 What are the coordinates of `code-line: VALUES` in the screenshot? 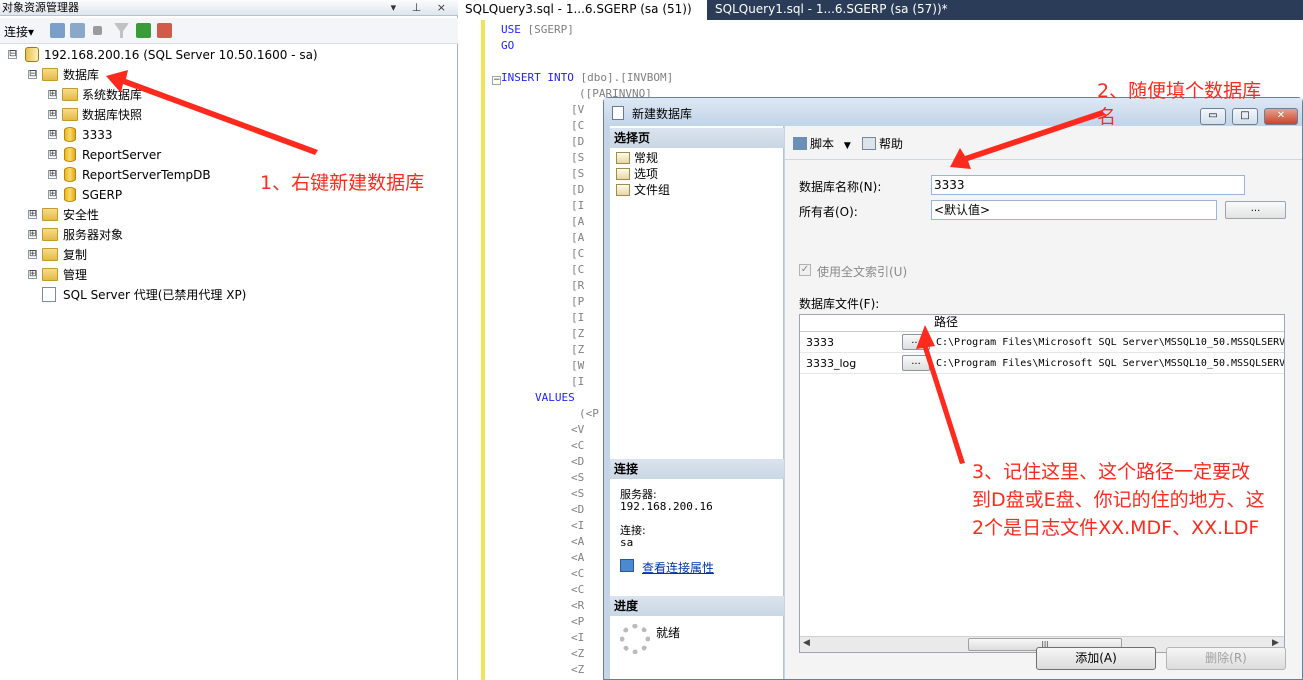 It's located at (555, 397).